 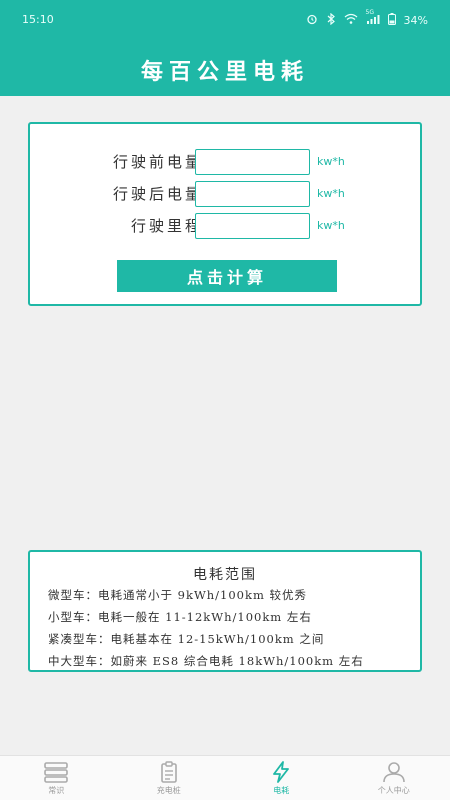 I want to click on distance-input, so click(x=252, y=226).